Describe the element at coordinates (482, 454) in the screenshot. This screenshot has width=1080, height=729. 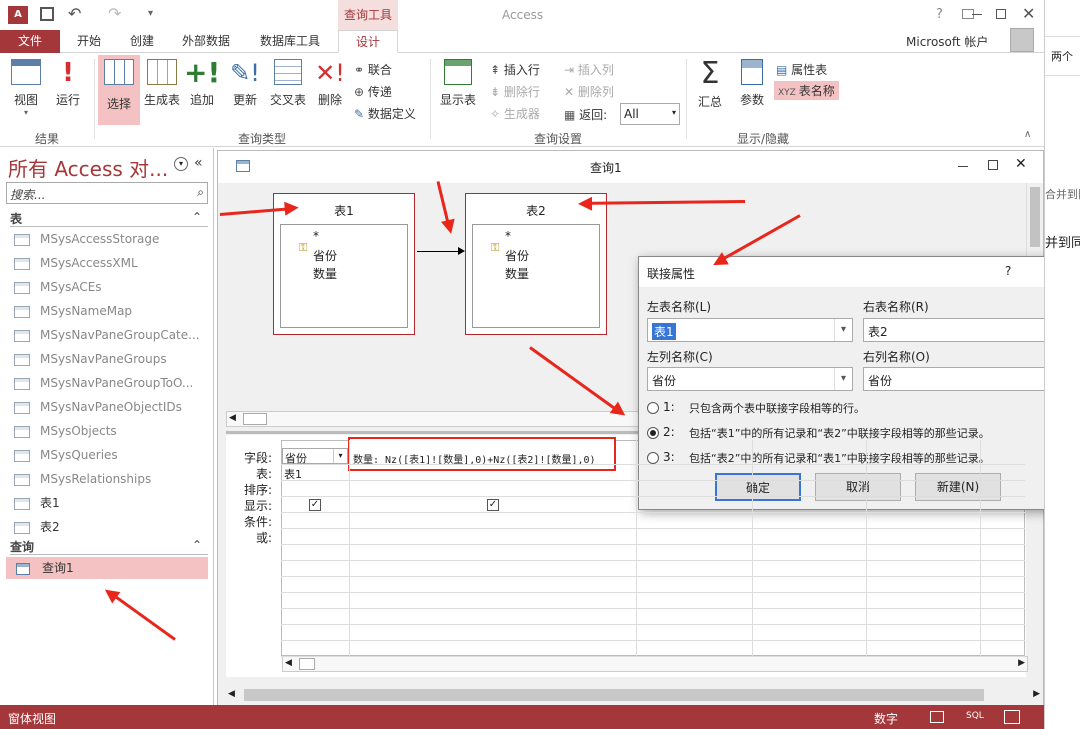
I see `field-cell-2-expression: 数量: Nz([表1]![数量],0)+Nz([表2]![数量],0)` at that location.